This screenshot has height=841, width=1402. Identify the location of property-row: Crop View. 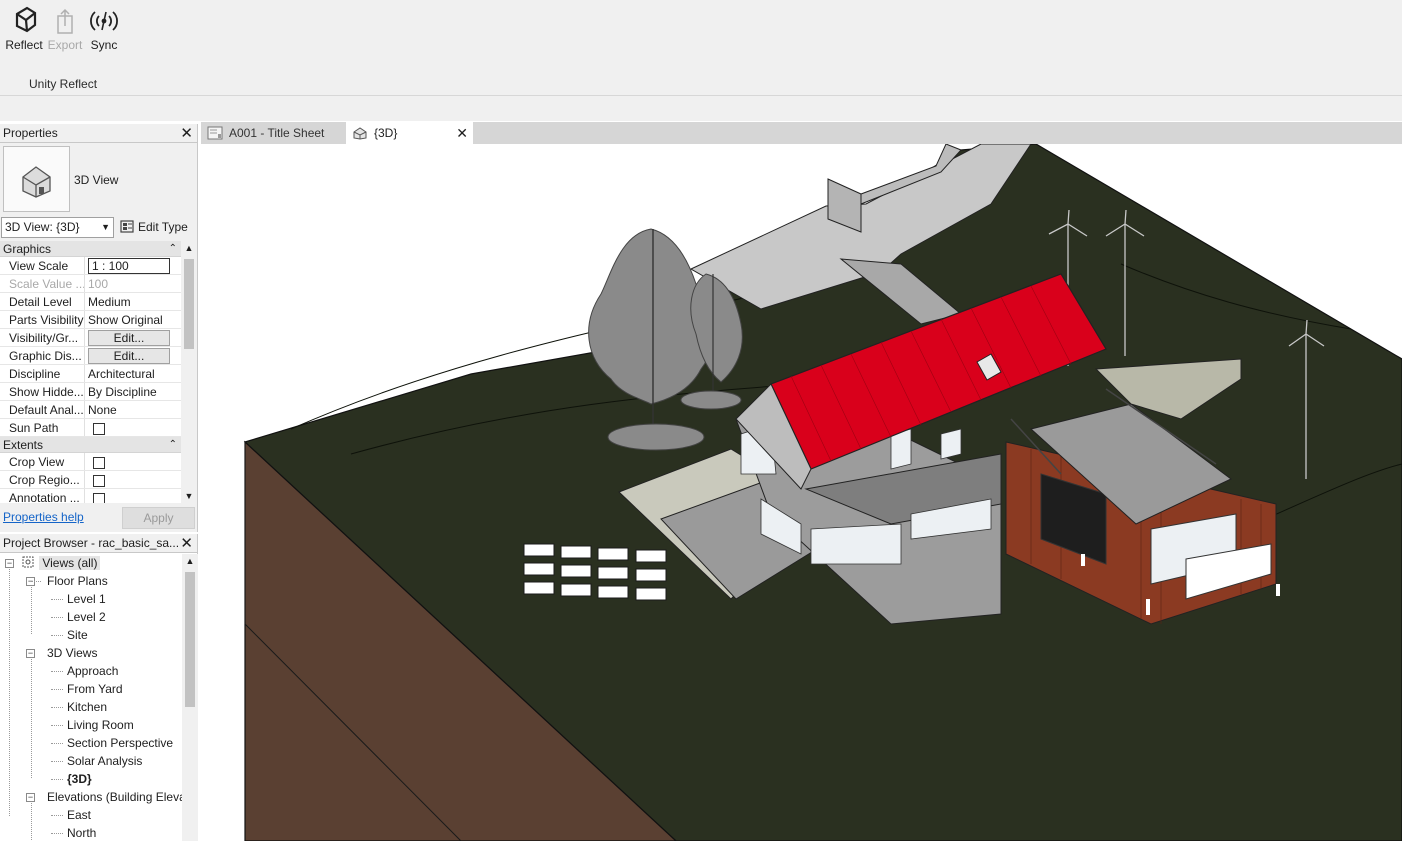
(90, 462).